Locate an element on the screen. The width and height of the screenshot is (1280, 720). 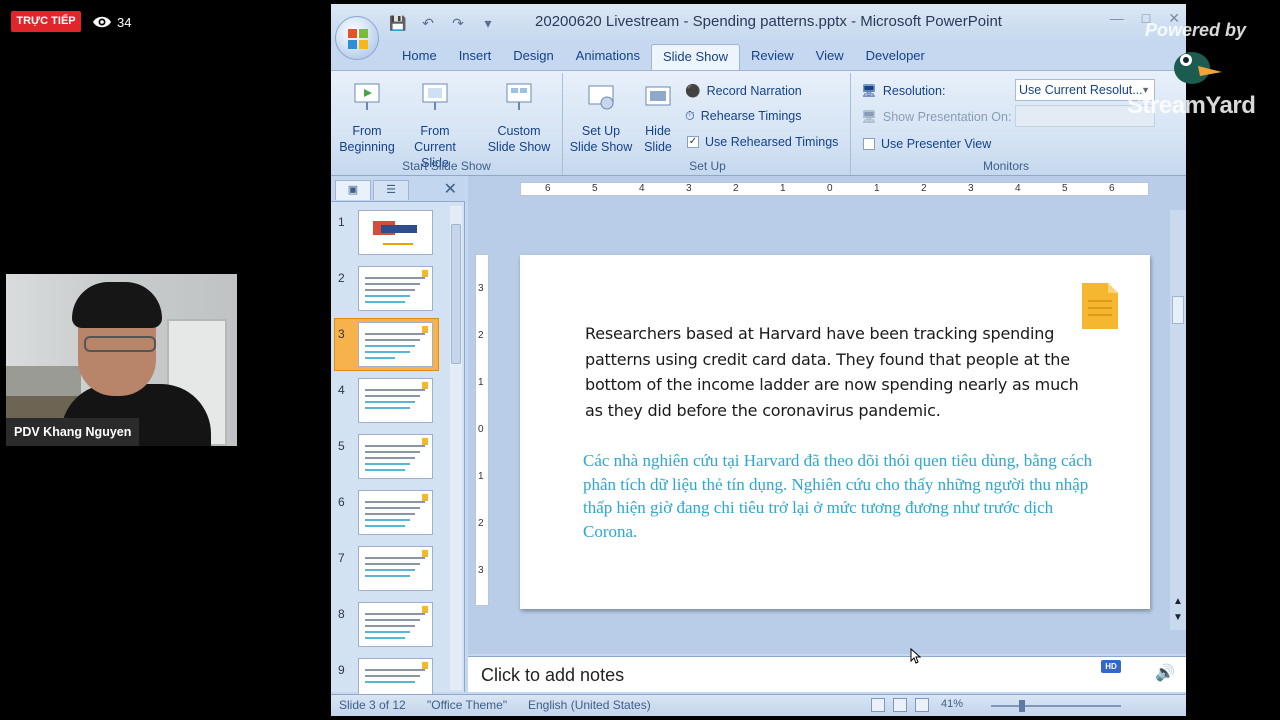
custom-show-label-2: Slide Show is located at coordinates (519, 147).